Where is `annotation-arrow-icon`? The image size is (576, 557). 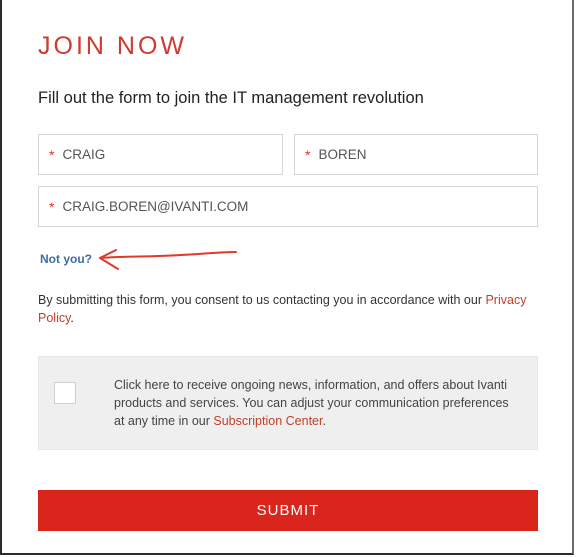 annotation-arrow-icon is located at coordinates (168, 259).